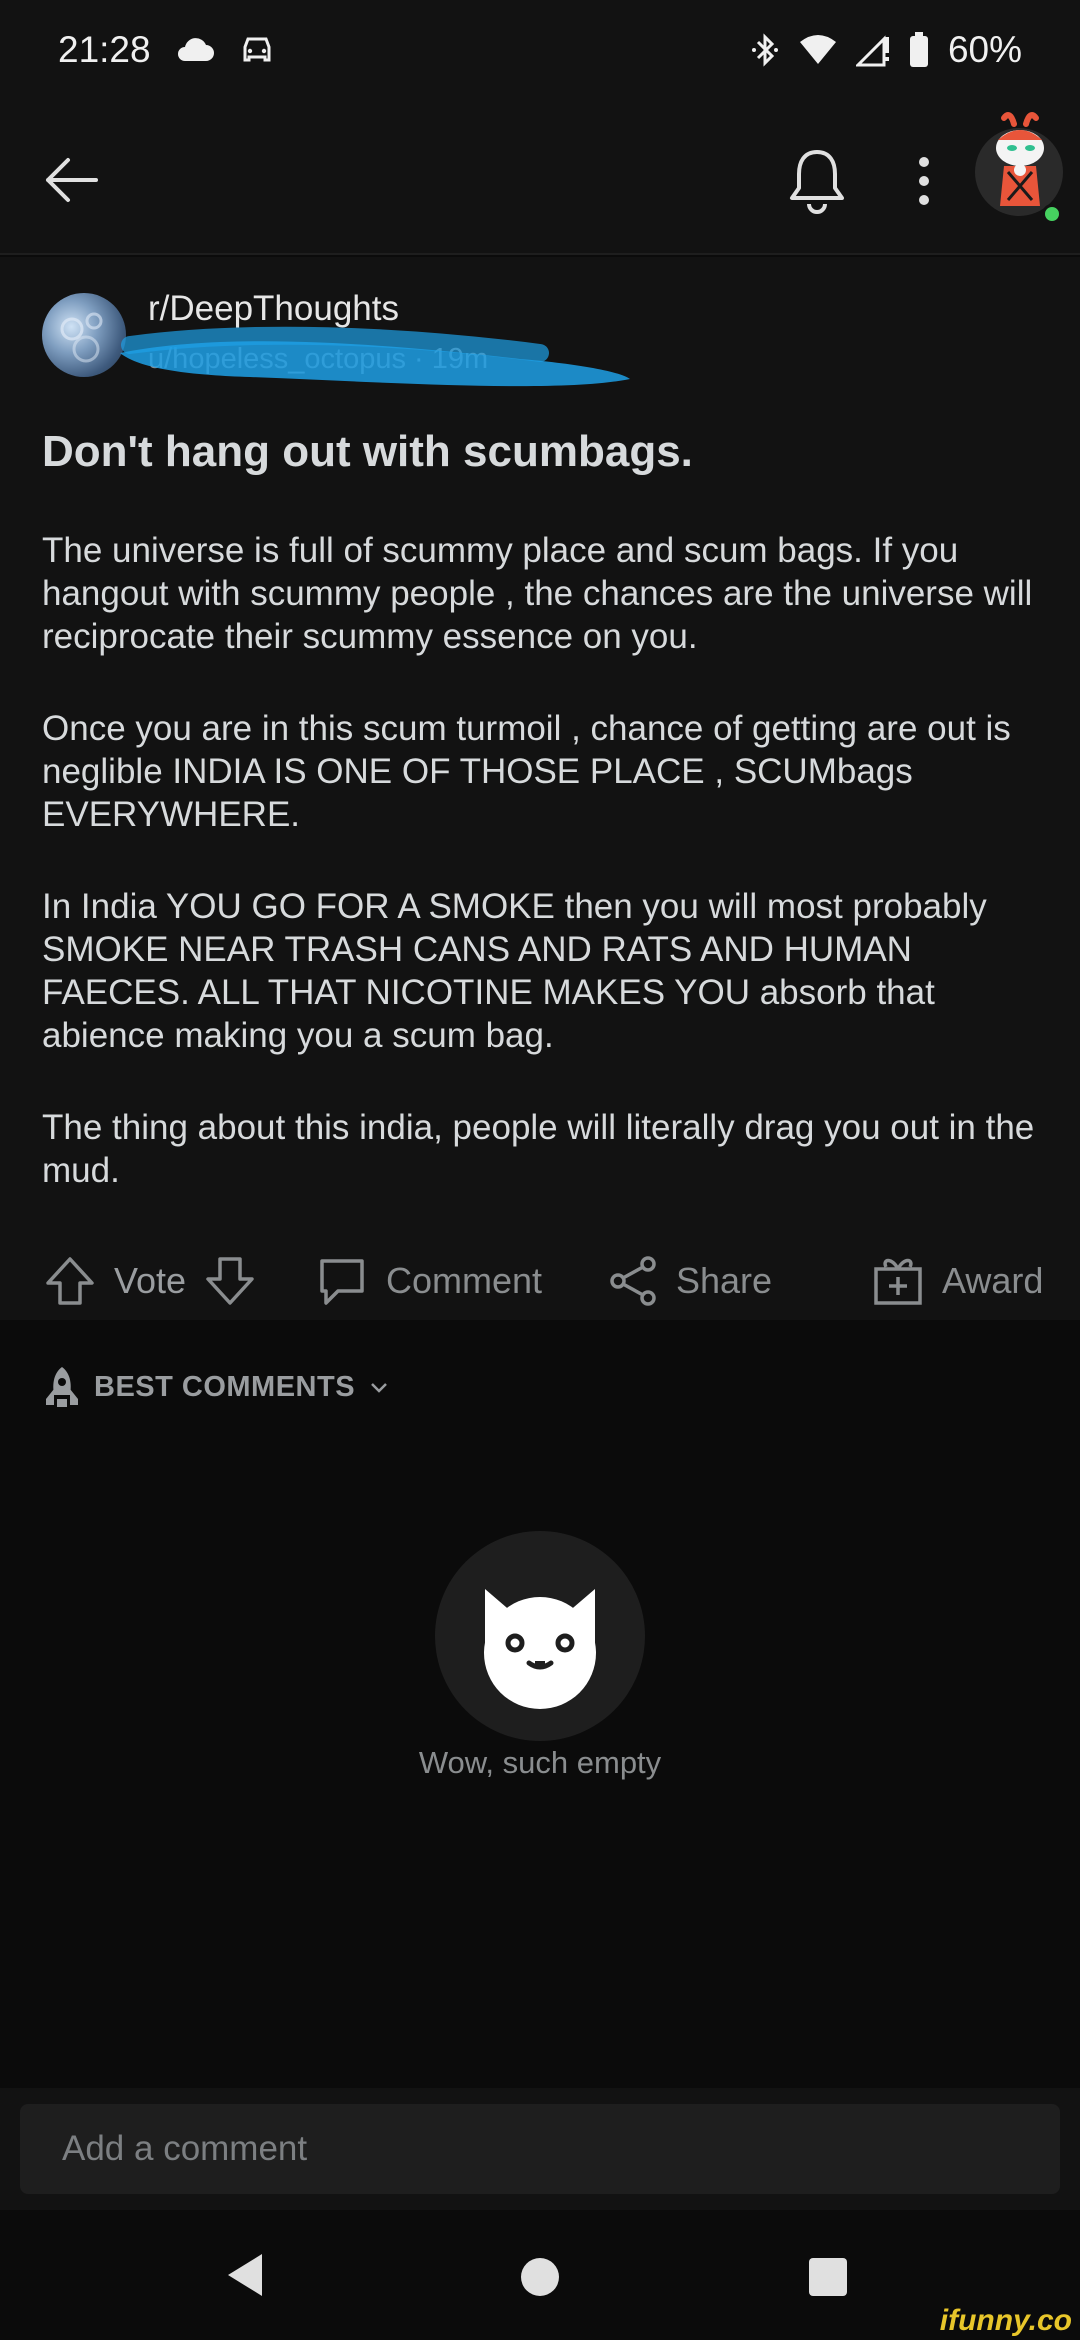  I want to click on post-byline: u/hopeless_octopus · 19m, so click(318, 359).